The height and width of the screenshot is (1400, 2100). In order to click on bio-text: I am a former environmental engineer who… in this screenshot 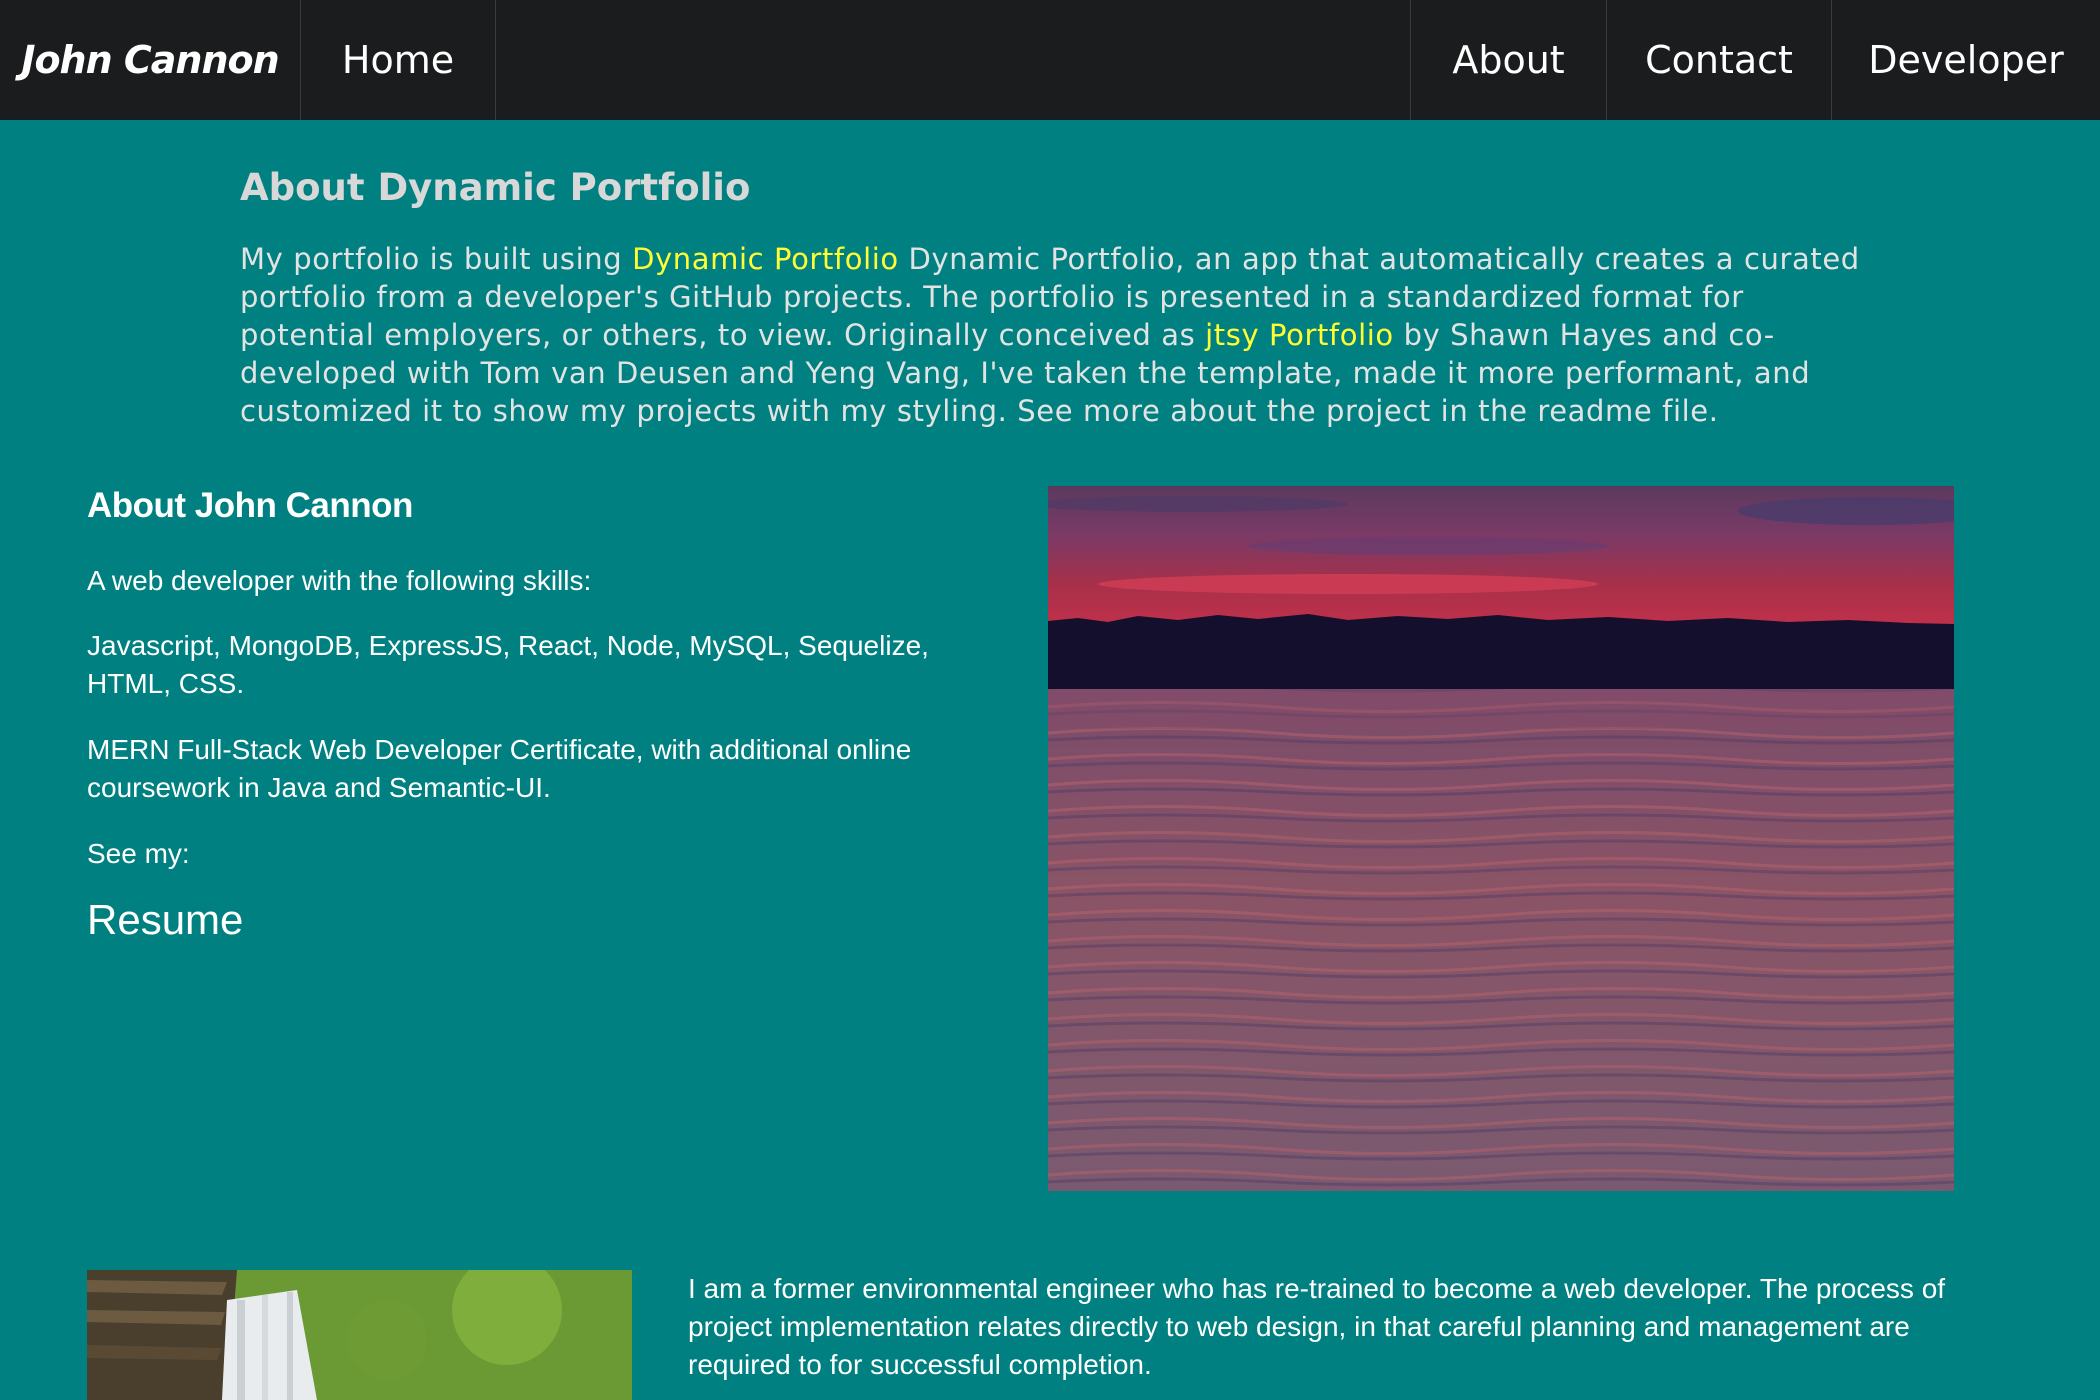, I will do `click(1317, 1326)`.